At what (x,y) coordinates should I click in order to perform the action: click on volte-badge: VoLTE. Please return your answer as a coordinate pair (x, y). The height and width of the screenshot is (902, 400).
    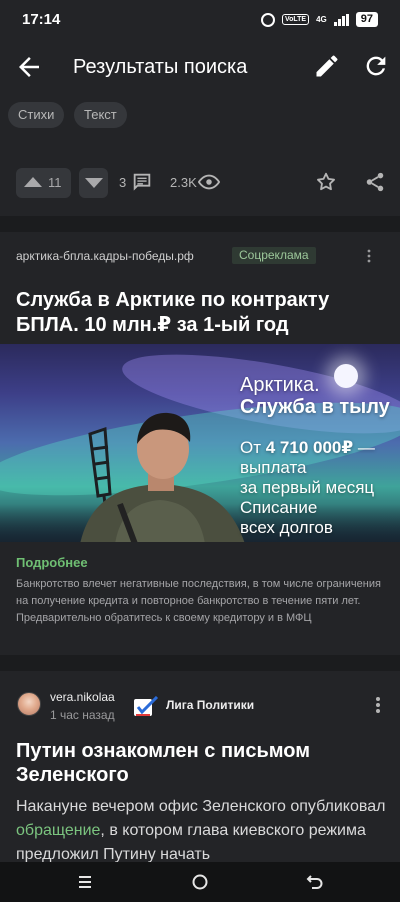
    Looking at the image, I should click on (295, 19).